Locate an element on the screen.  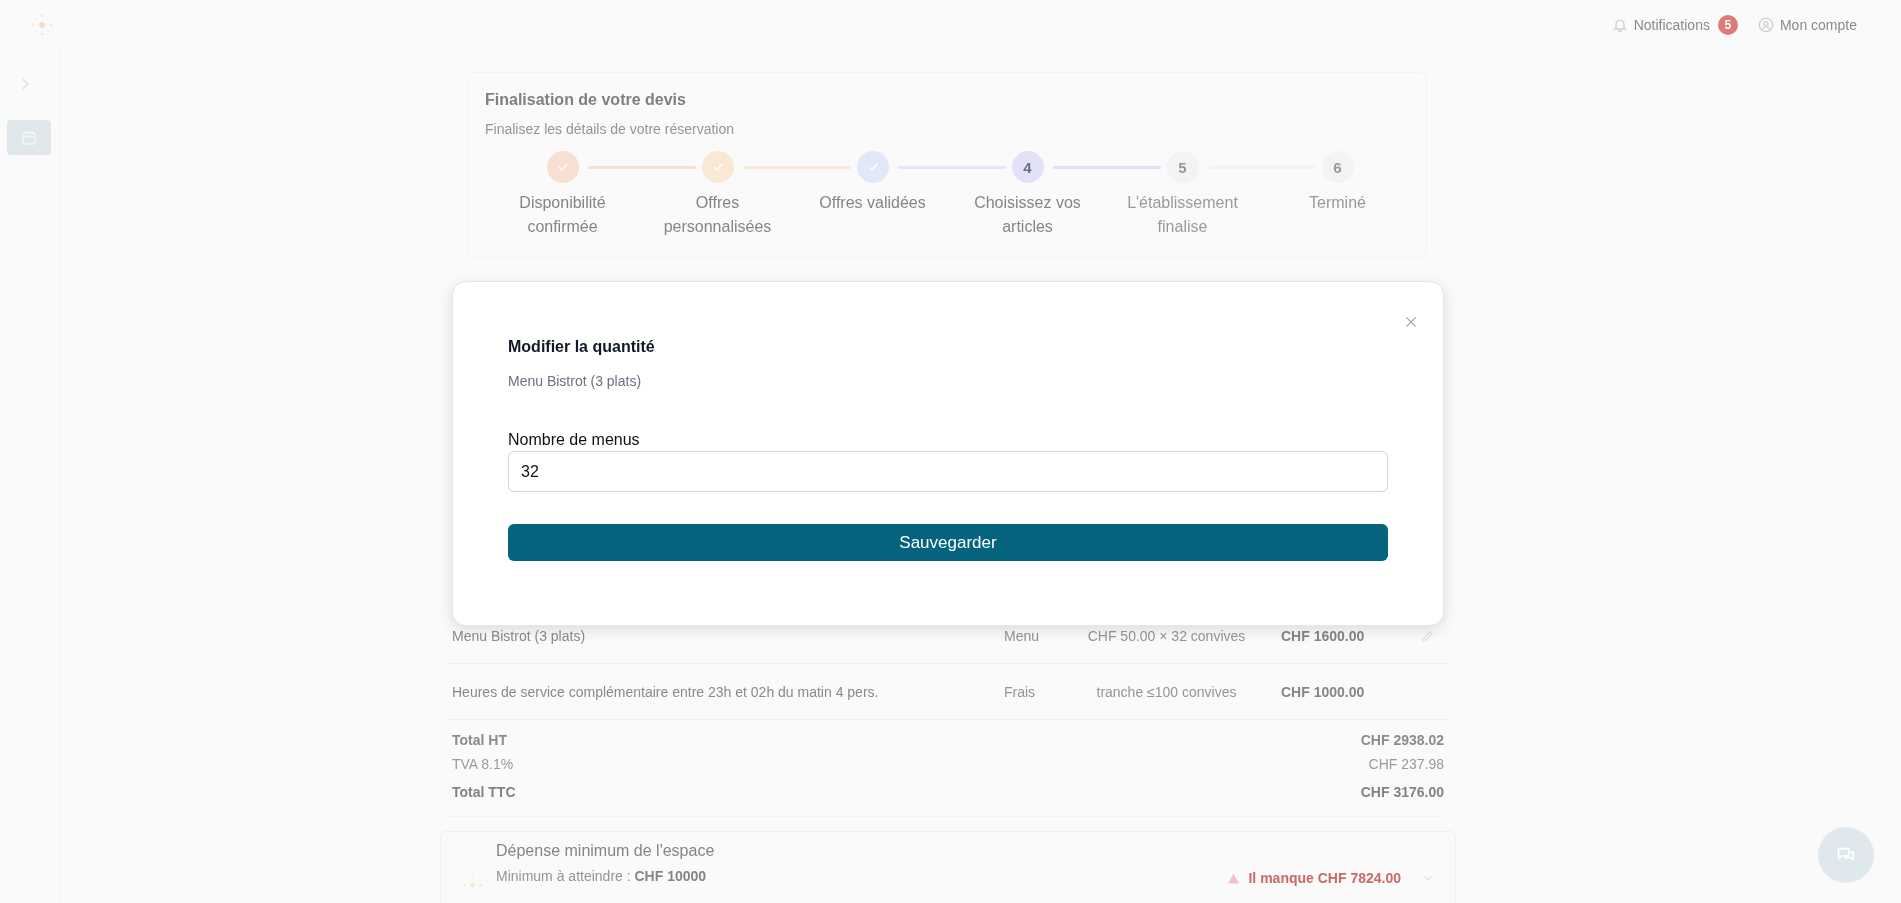
step-circle: 4 is located at coordinates (1027, 167).